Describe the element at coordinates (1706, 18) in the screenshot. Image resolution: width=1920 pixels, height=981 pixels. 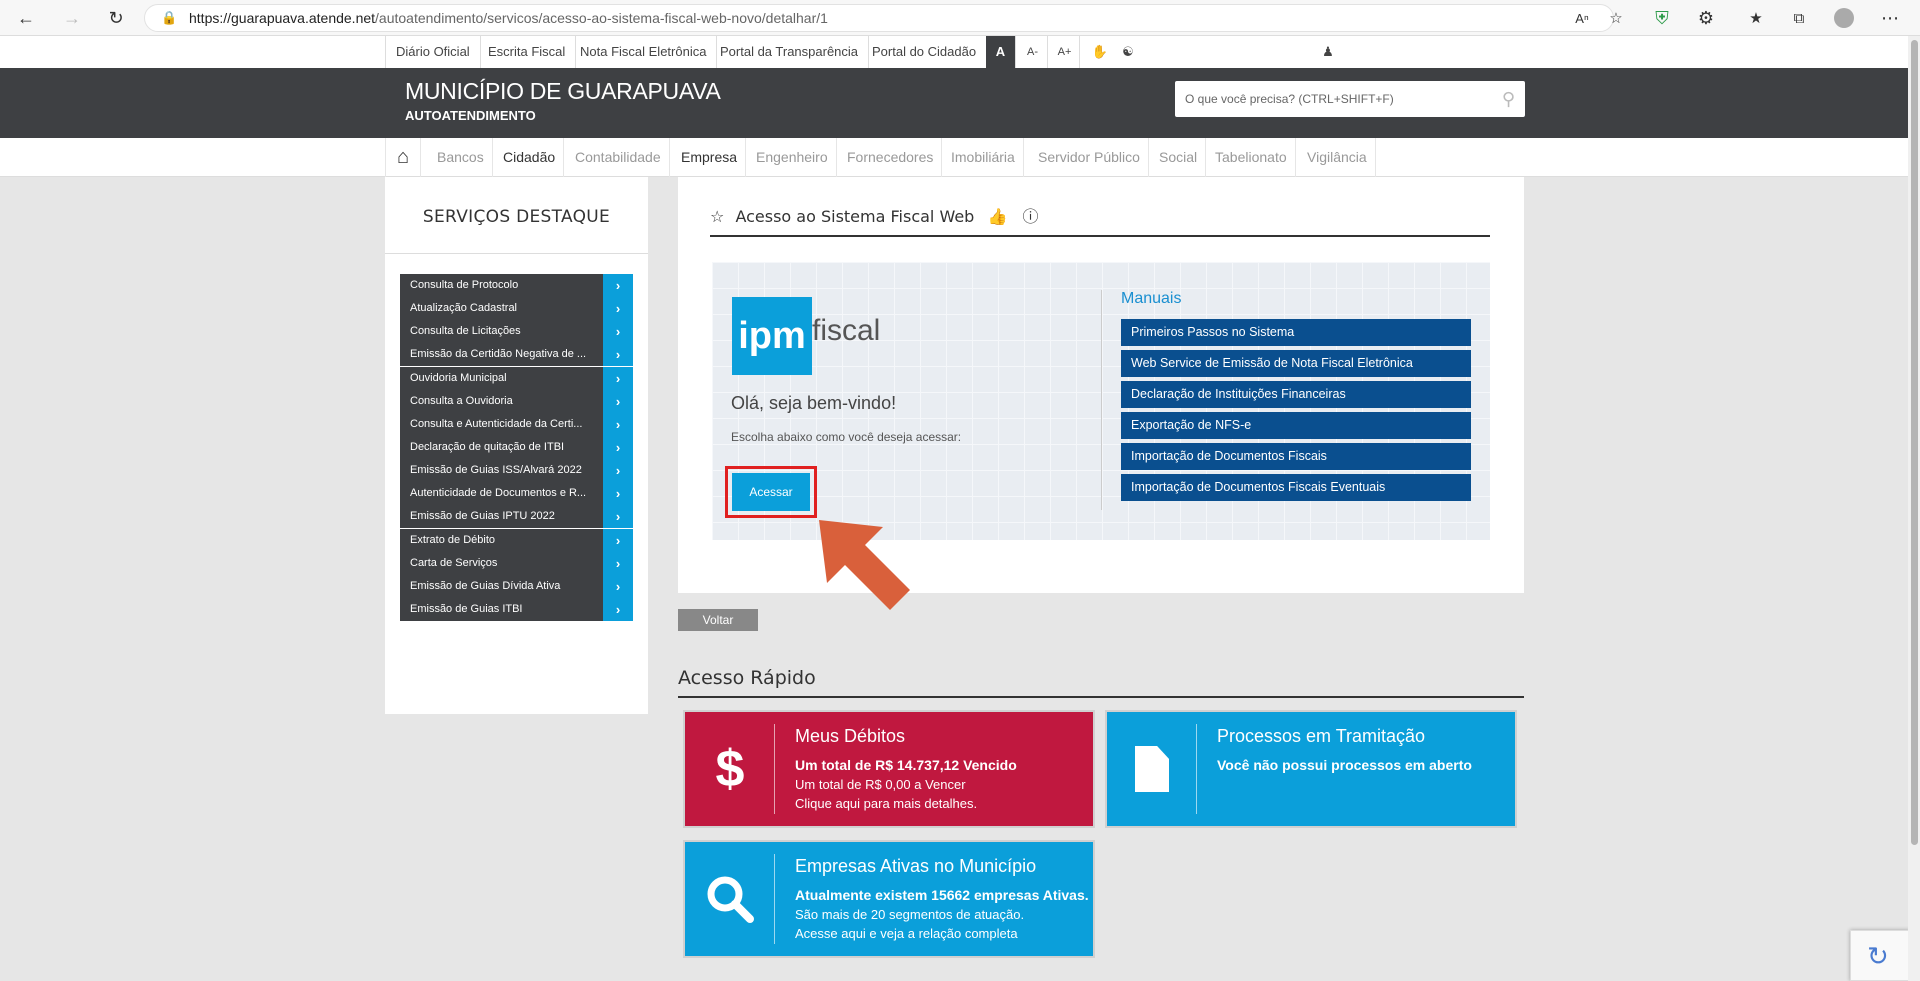
I see `extensions-icon: ⚙` at that location.